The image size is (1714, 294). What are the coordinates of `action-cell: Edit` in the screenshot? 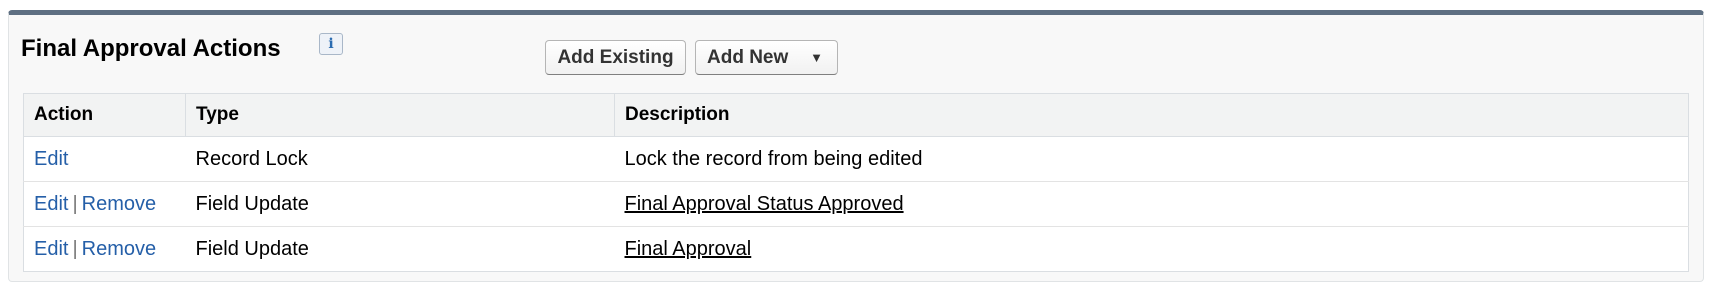 It's located at (104, 159).